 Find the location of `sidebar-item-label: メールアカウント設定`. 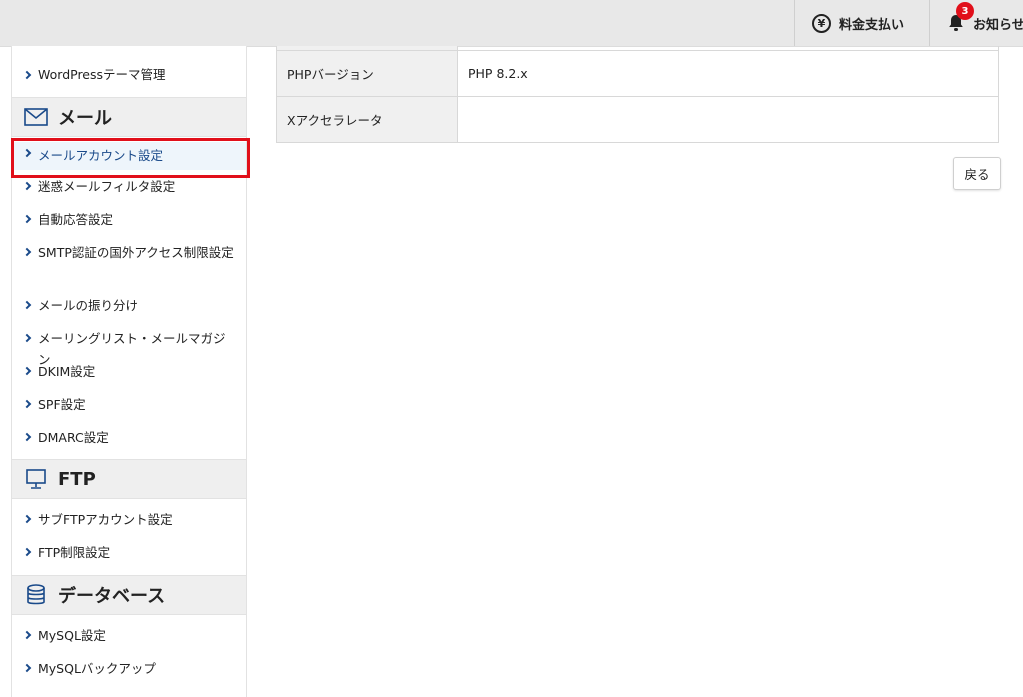

sidebar-item-label: メールアカウント設定 is located at coordinates (101, 155).